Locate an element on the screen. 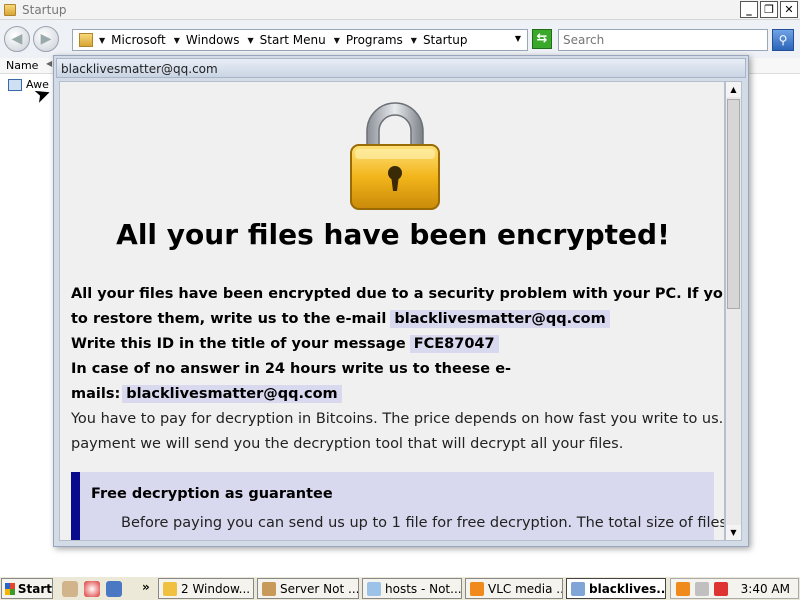 The width and height of the screenshot is (800, 600). clock: 3:40 AM is located at coordinates (765, 589).